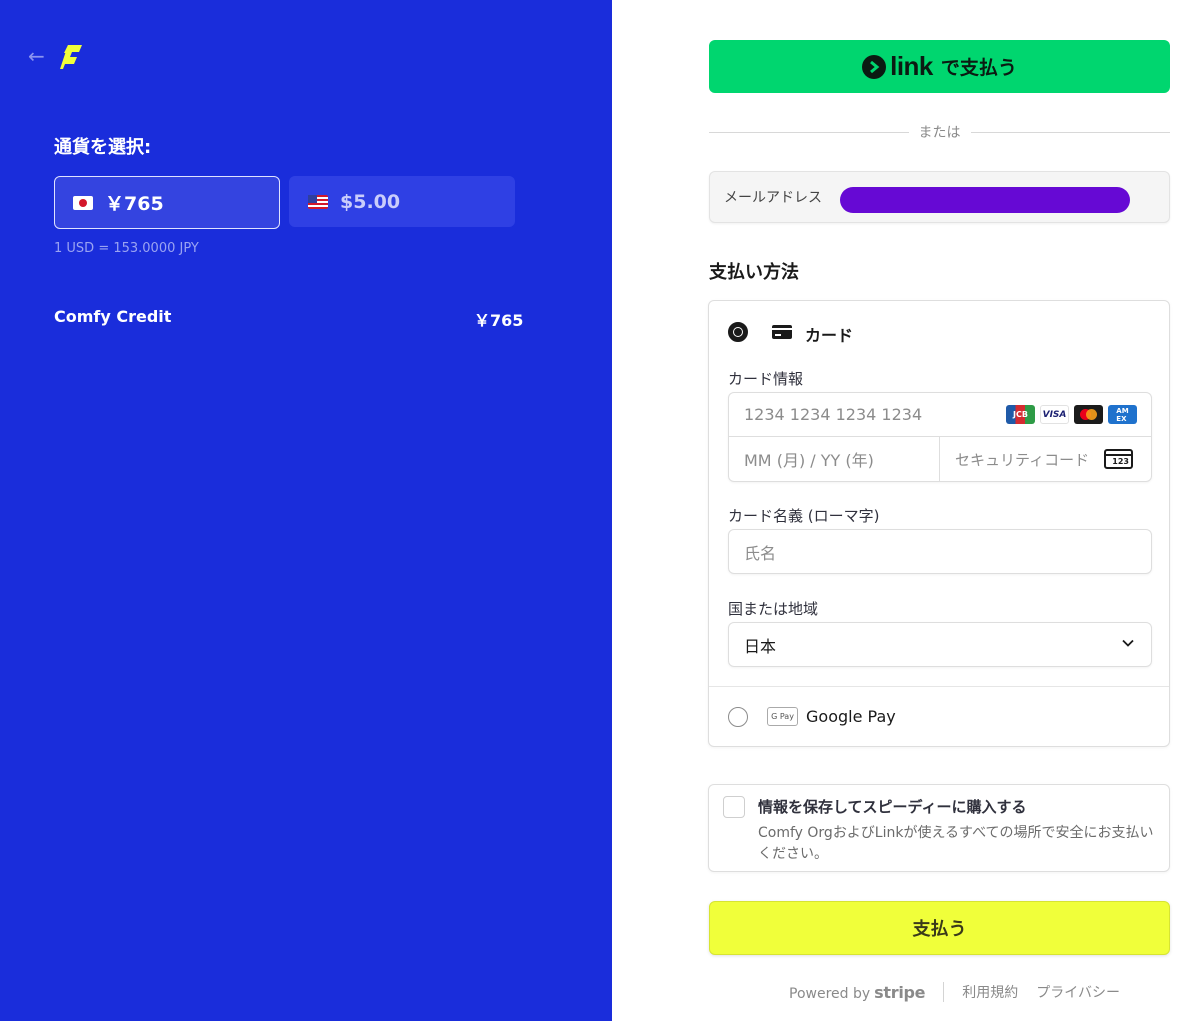  What do you see at coordinates (402, 201) in the screenshot?
I see `currency-option-usd: $5.00` at bounding box center [402, 201].